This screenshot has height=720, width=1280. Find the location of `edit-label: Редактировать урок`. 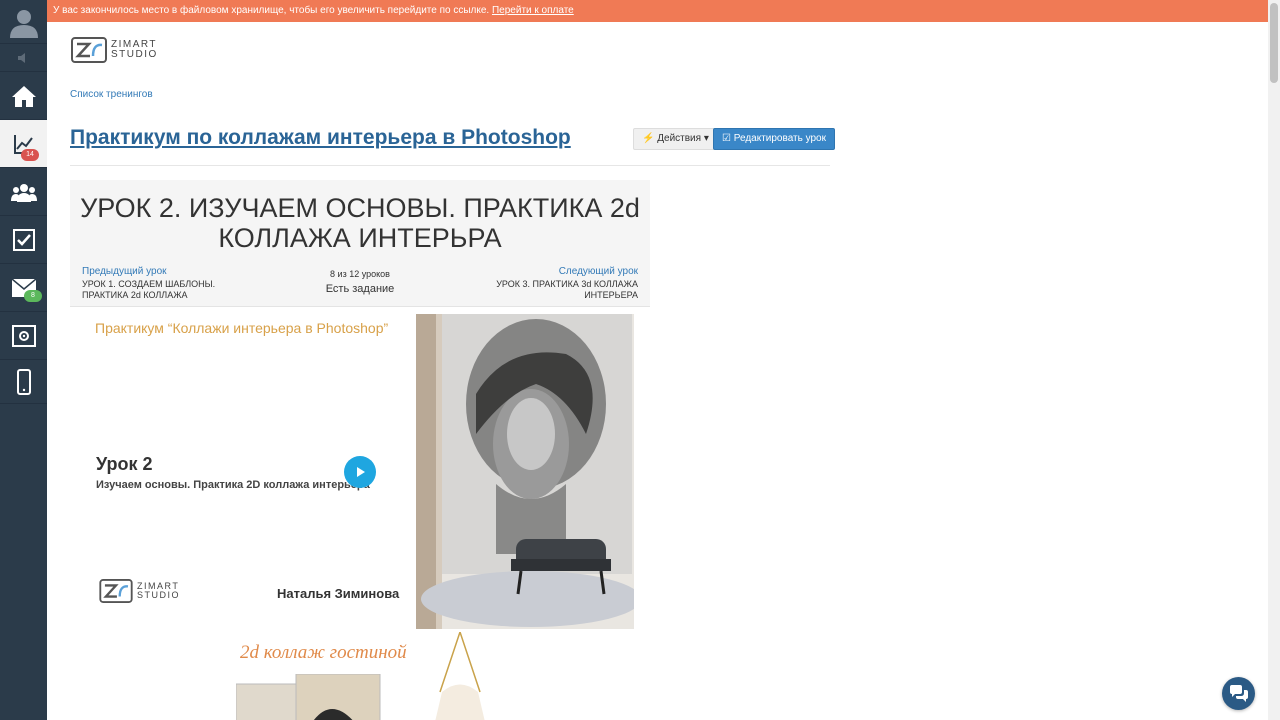

edit-label: Редактировать урок is located at coordinates (779, 138).